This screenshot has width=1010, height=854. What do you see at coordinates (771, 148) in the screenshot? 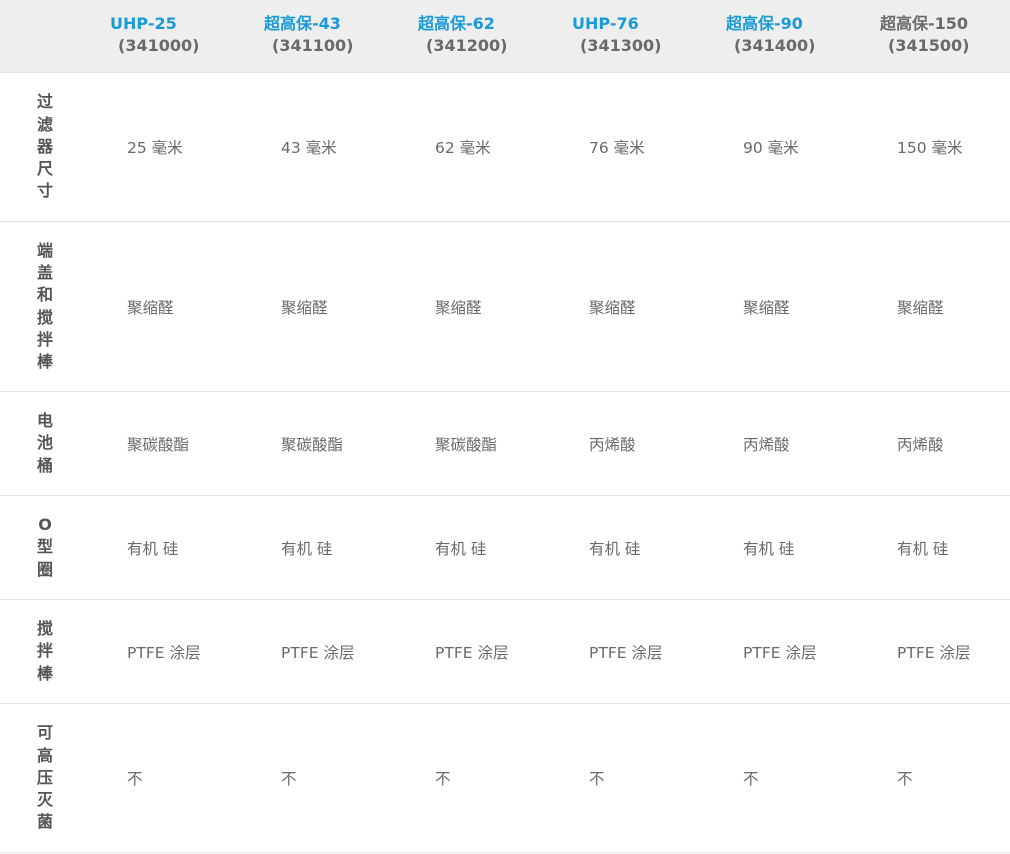
I see `table-cell: 90 毫米` at bounding box center [771, 148].